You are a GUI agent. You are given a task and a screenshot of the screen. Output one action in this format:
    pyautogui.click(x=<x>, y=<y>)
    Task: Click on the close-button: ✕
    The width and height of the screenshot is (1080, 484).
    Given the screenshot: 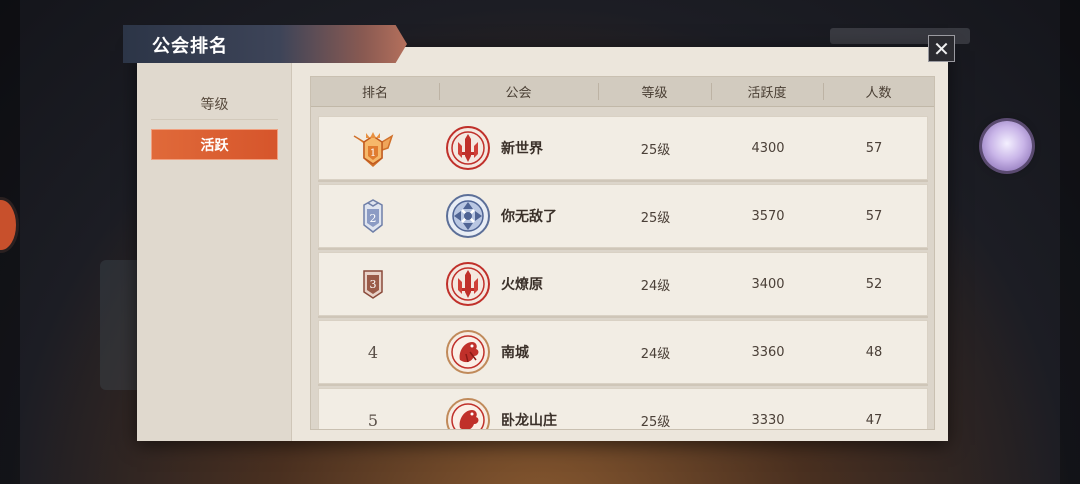 What is the action you would take?
    pyautogui.click(x=941, y=48)
    